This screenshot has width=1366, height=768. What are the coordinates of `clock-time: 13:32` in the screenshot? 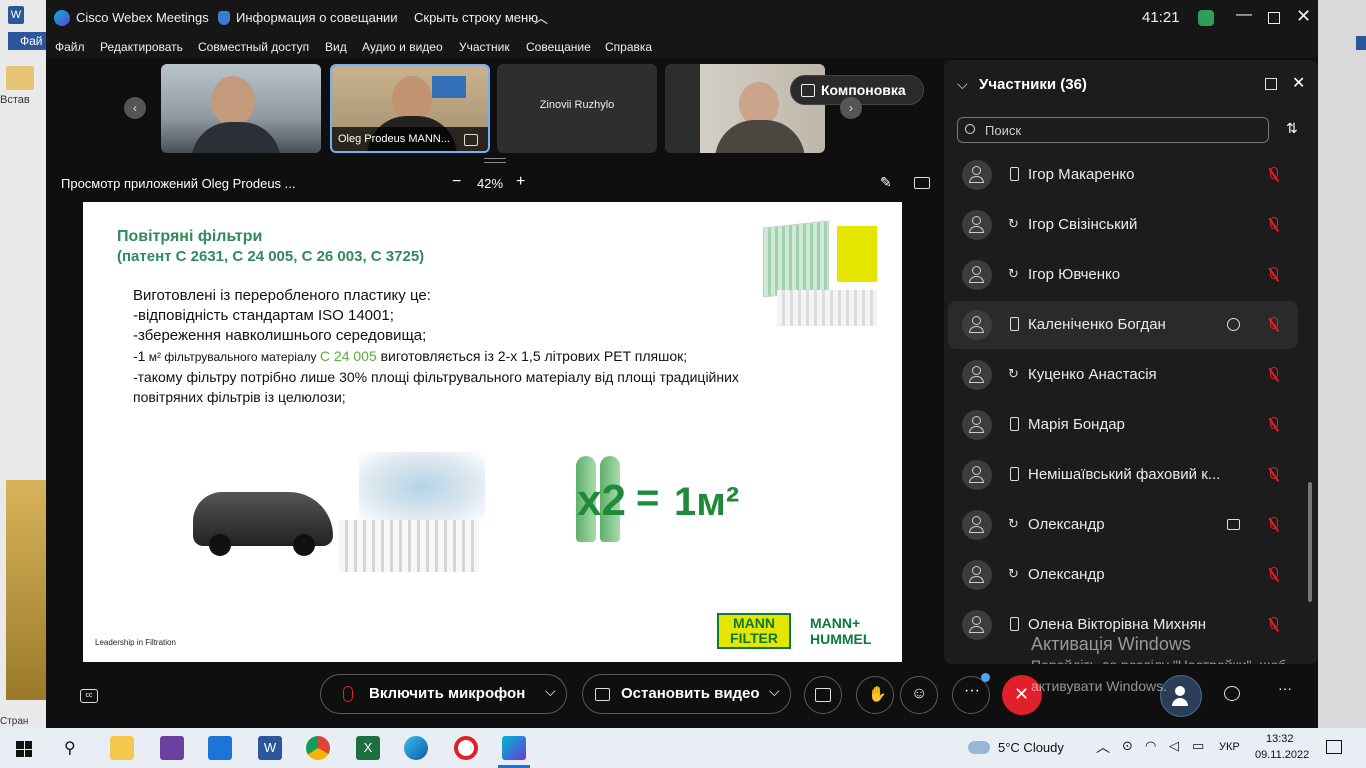 It's located at (1280, 739).